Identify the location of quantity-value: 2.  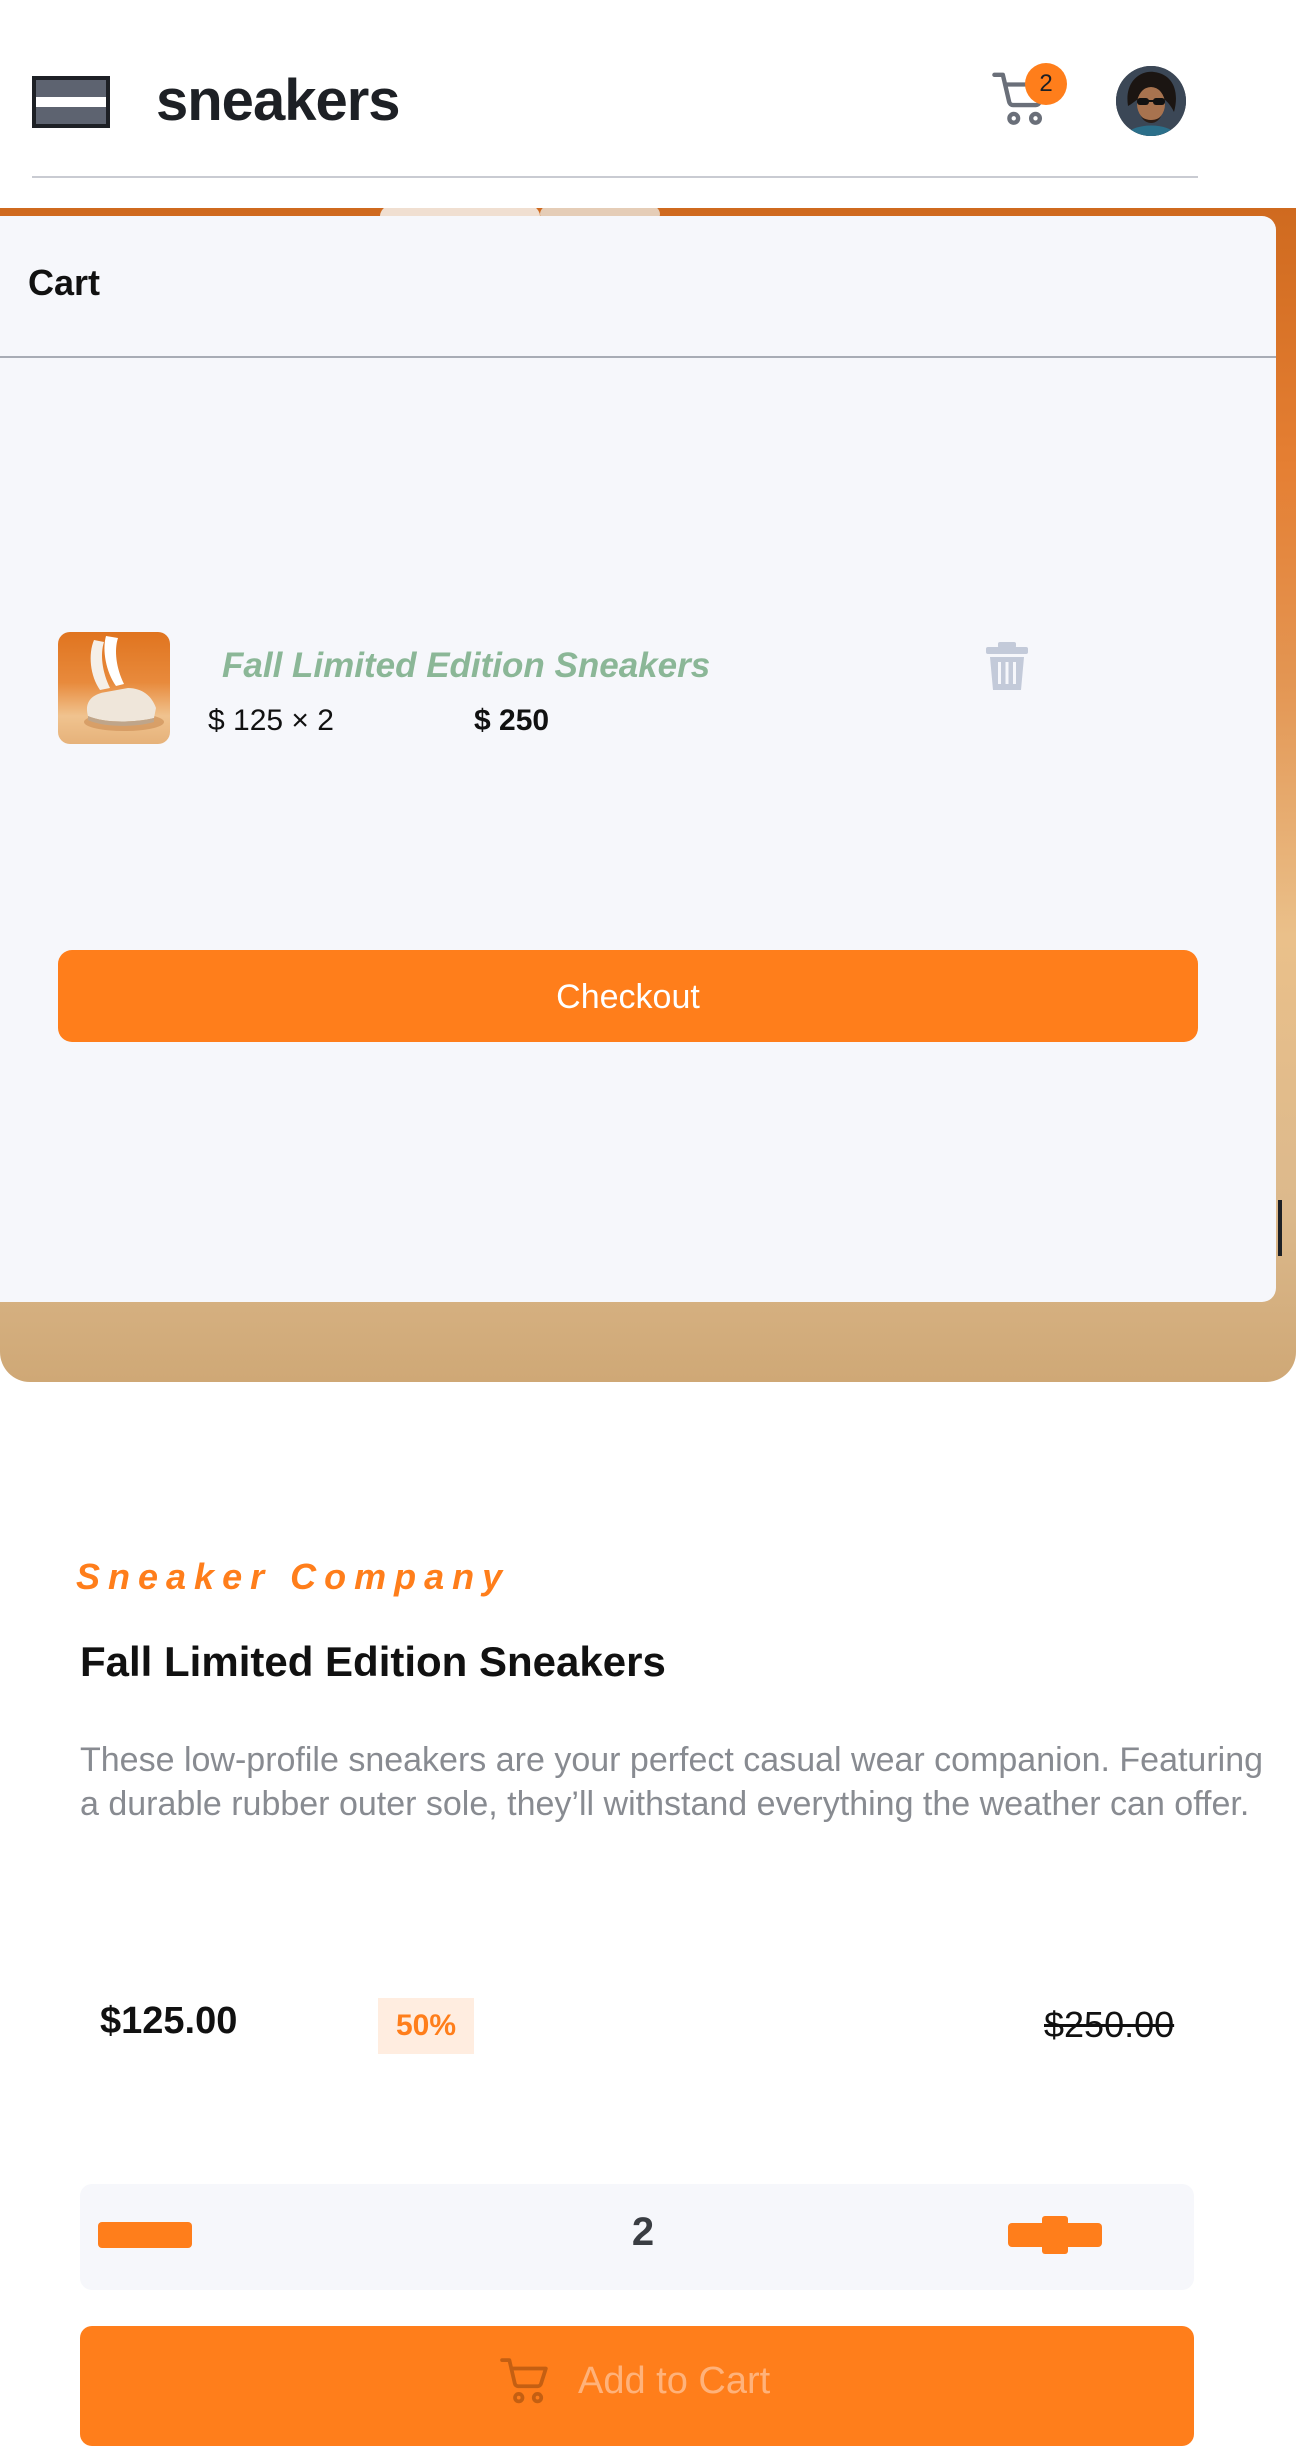
(643, 2232).